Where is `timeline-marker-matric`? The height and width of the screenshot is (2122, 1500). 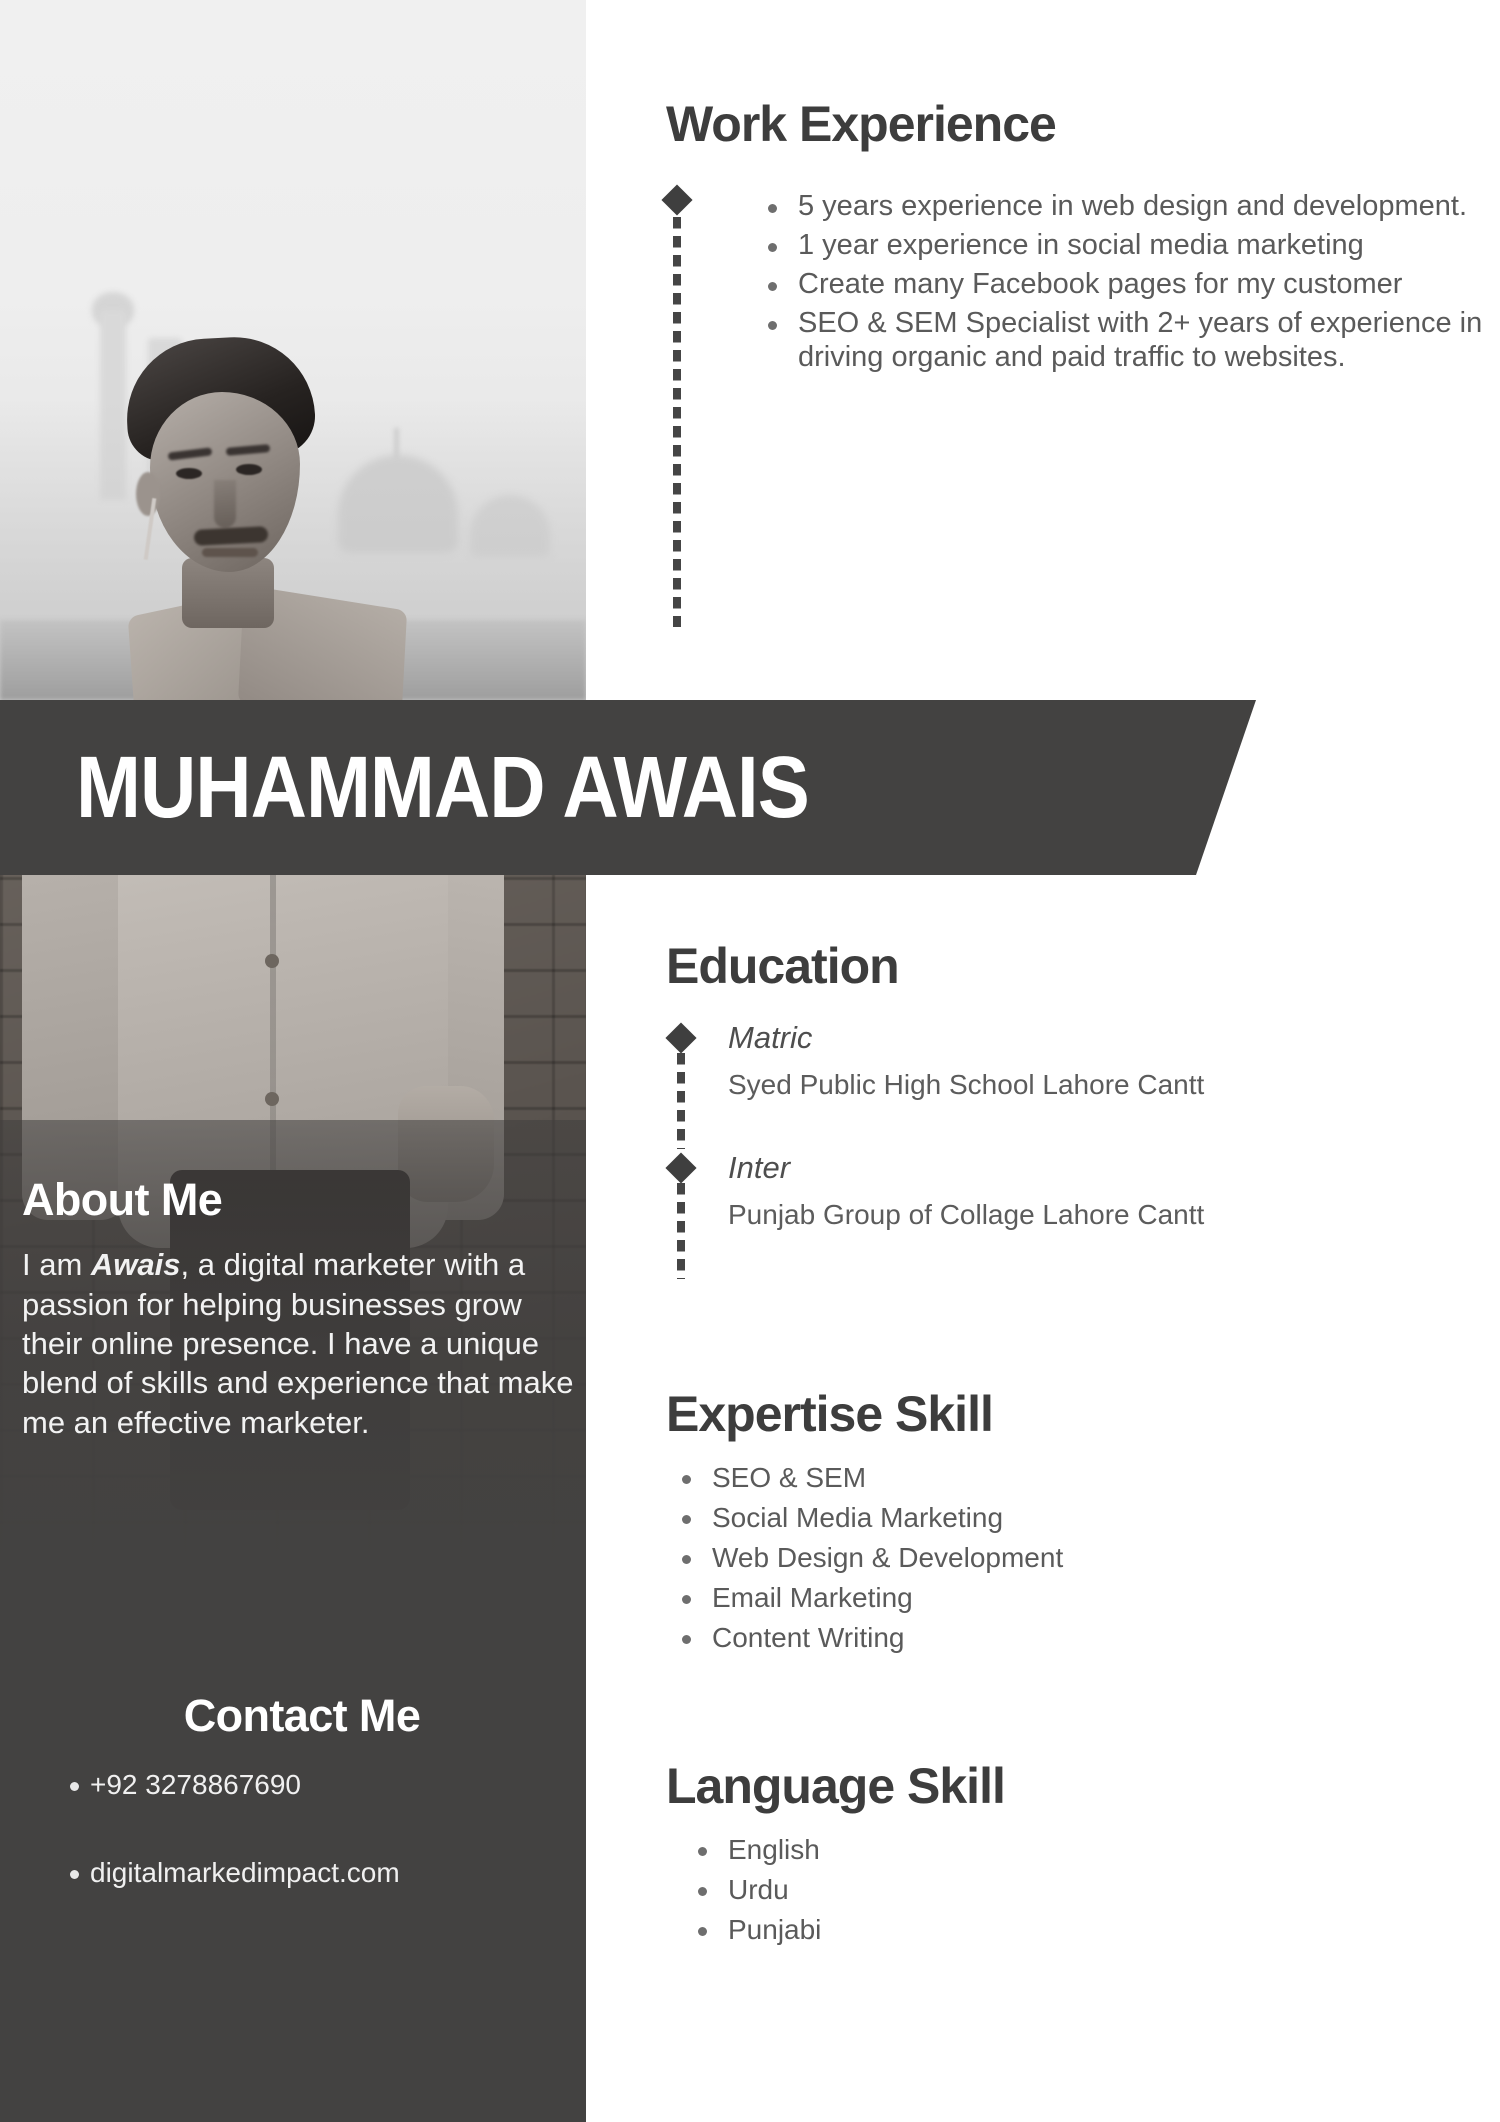
timeline-marker-matric is located at coordinates (681, 1037).